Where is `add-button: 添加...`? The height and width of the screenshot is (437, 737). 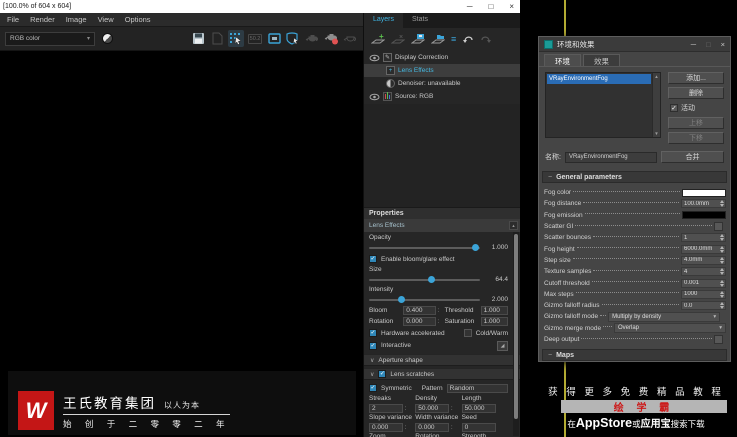 add-button: 添加... is located at coordinates (696, 78).